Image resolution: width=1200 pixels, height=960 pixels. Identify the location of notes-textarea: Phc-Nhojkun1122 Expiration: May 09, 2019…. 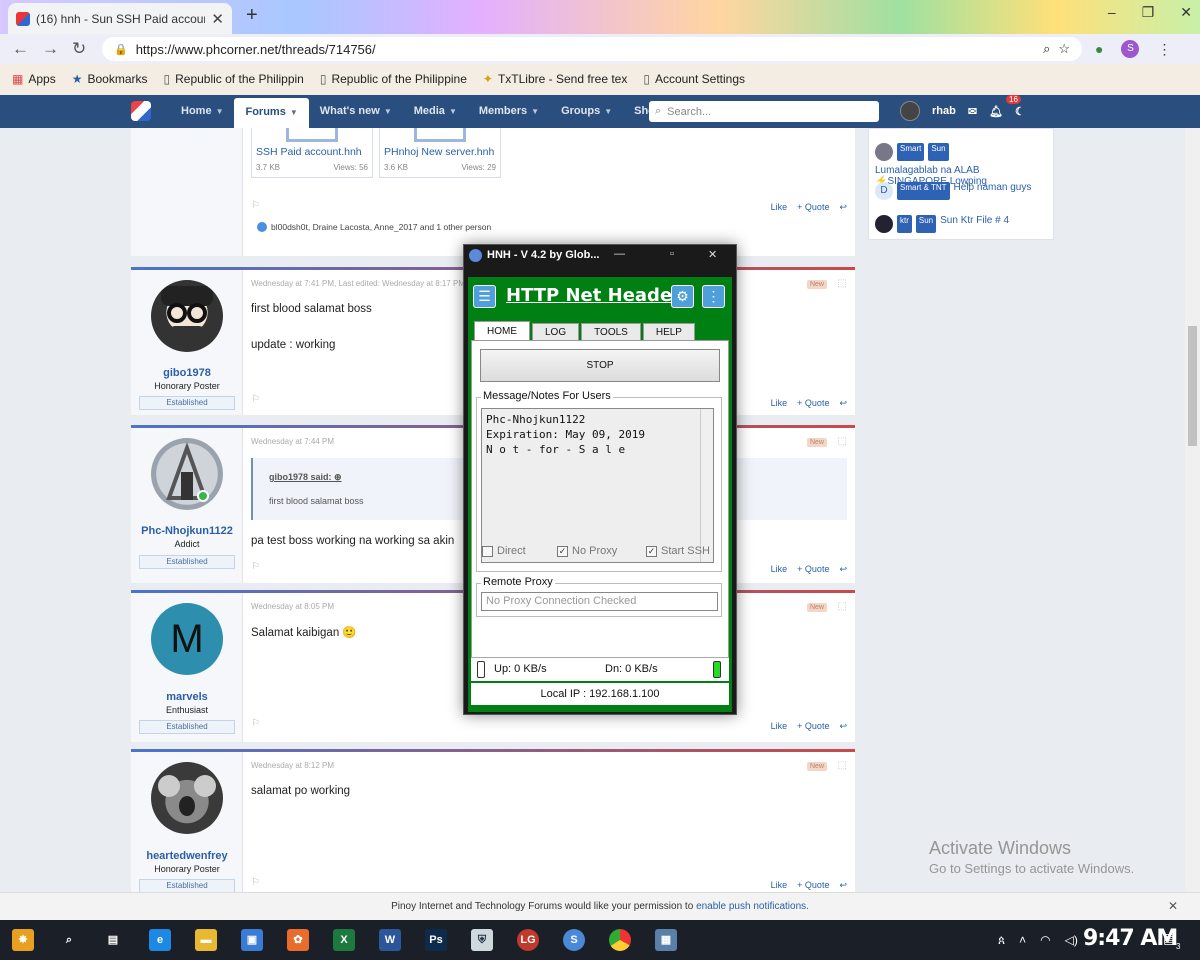
(597, 485).